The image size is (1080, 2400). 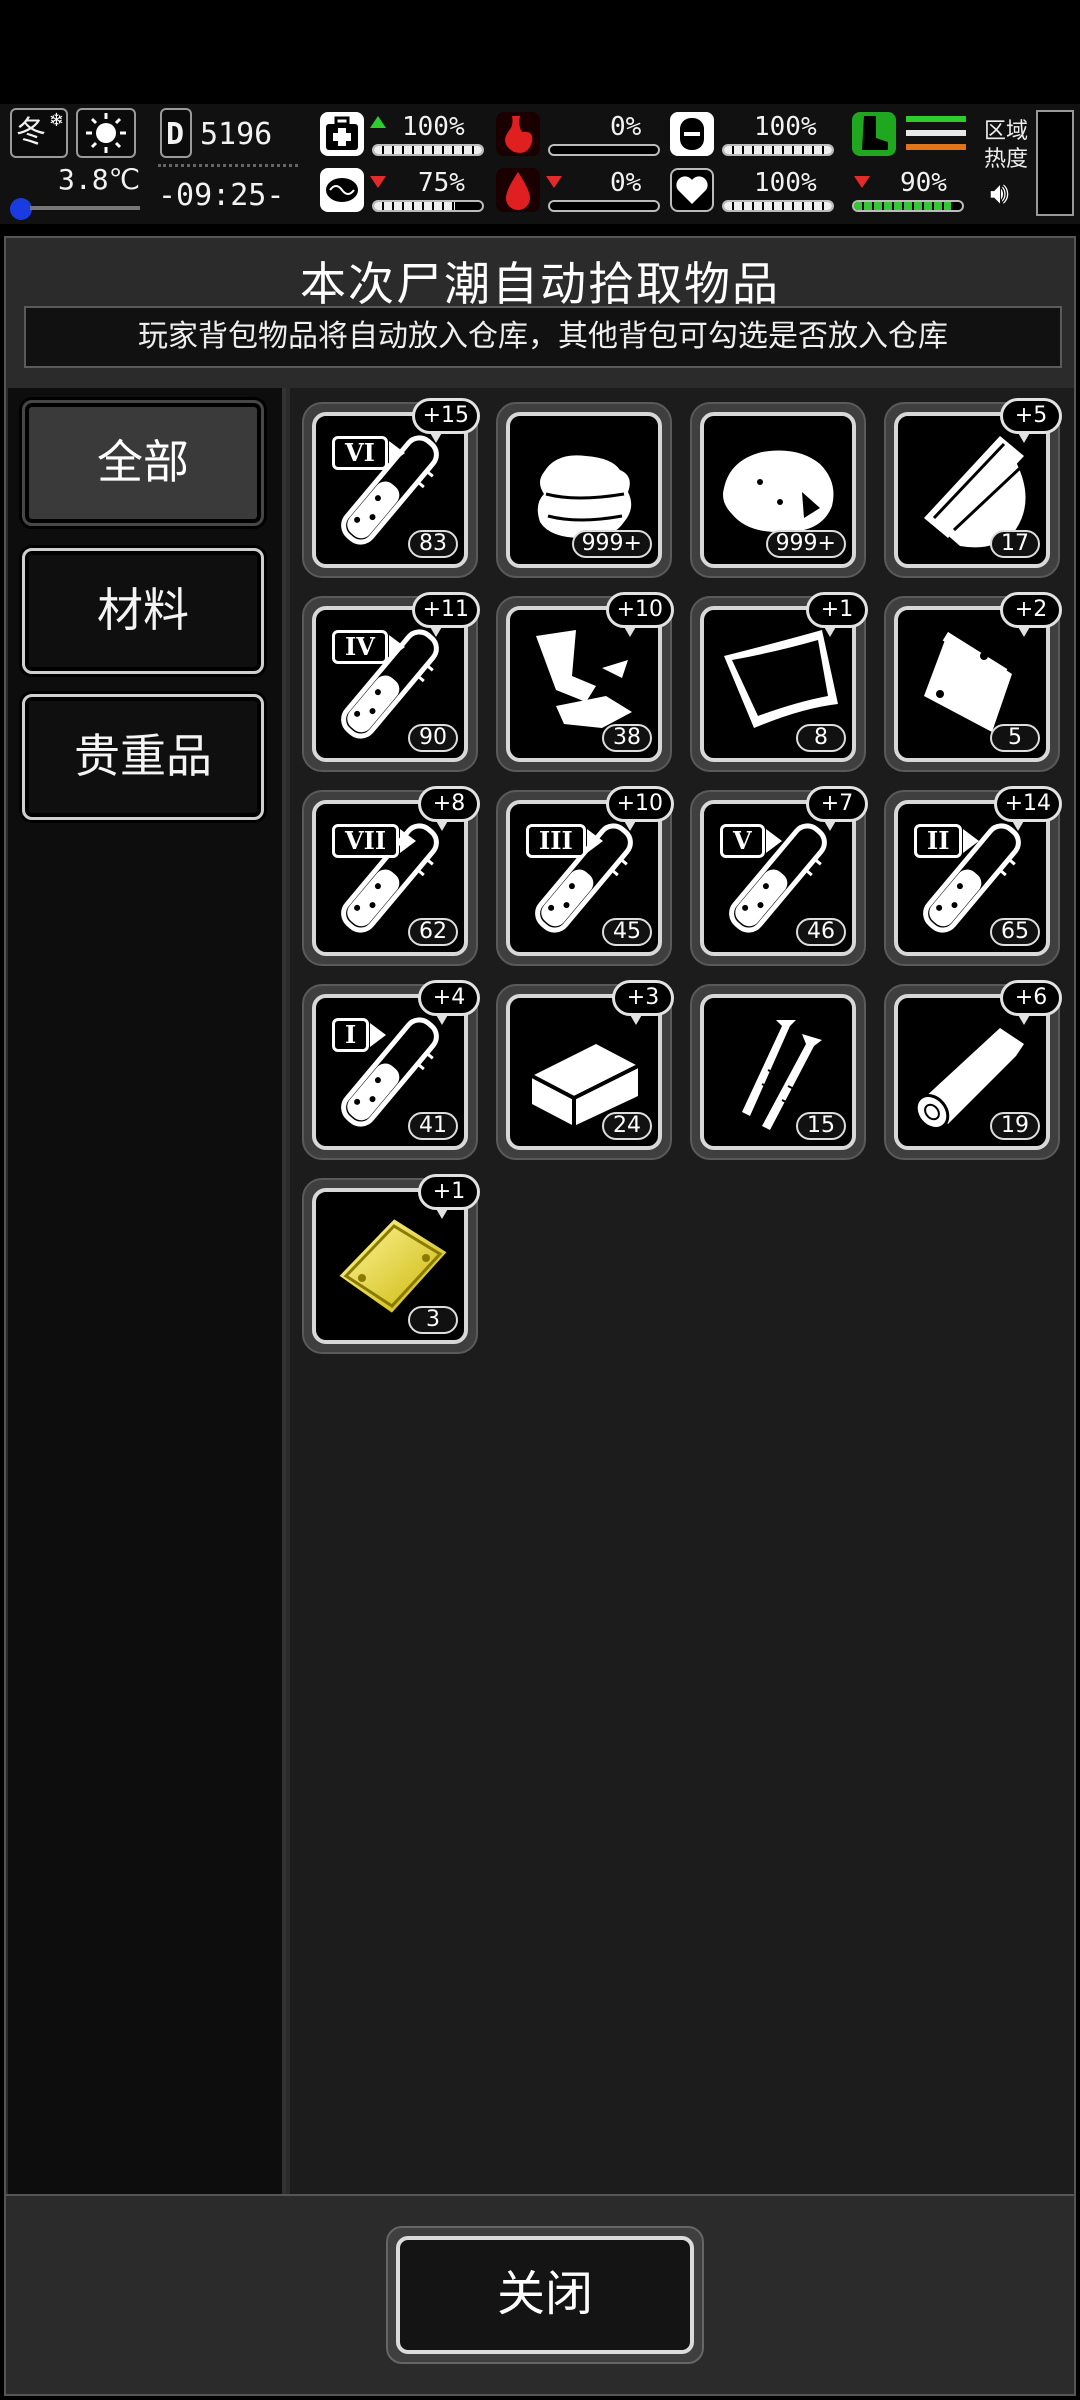 What do you see at coordinates (1031, 614) in the screenshot?
I see `item-bonus-bubble: +2` at bounding box center [1031, 614].